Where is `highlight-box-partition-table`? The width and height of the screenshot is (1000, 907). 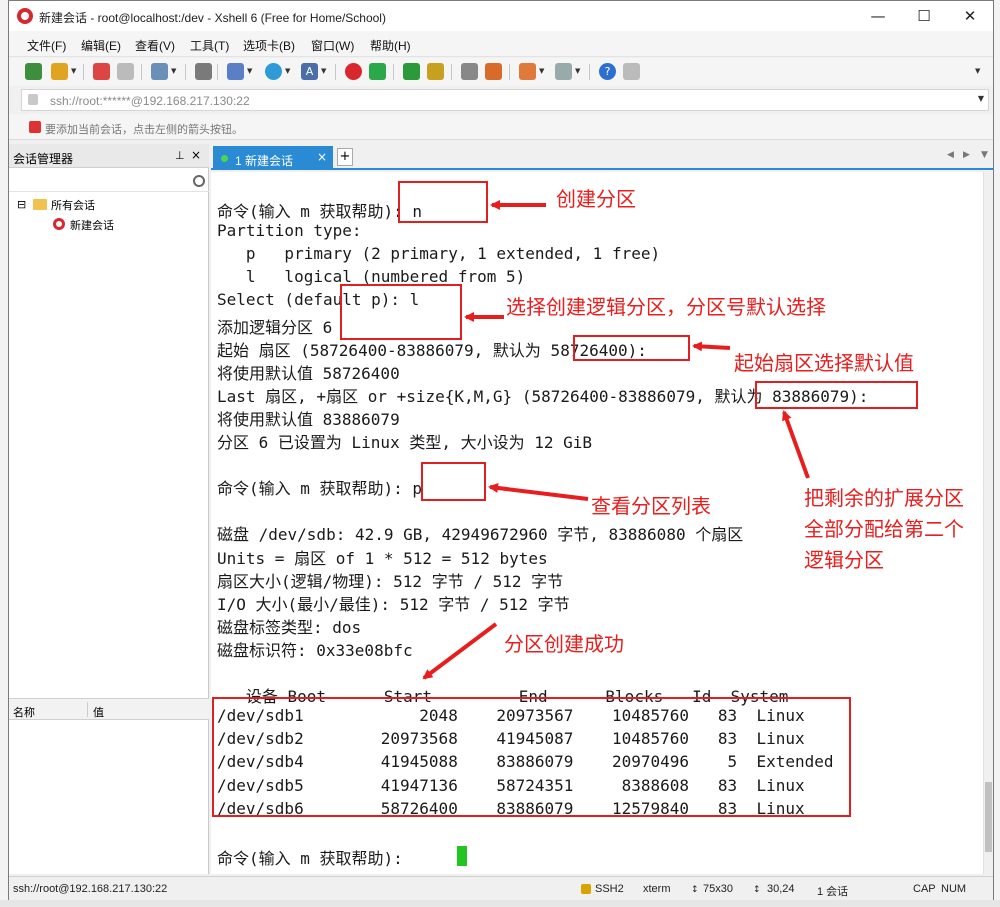
highlight-box-partition-table is located at coordinates (531, 757).